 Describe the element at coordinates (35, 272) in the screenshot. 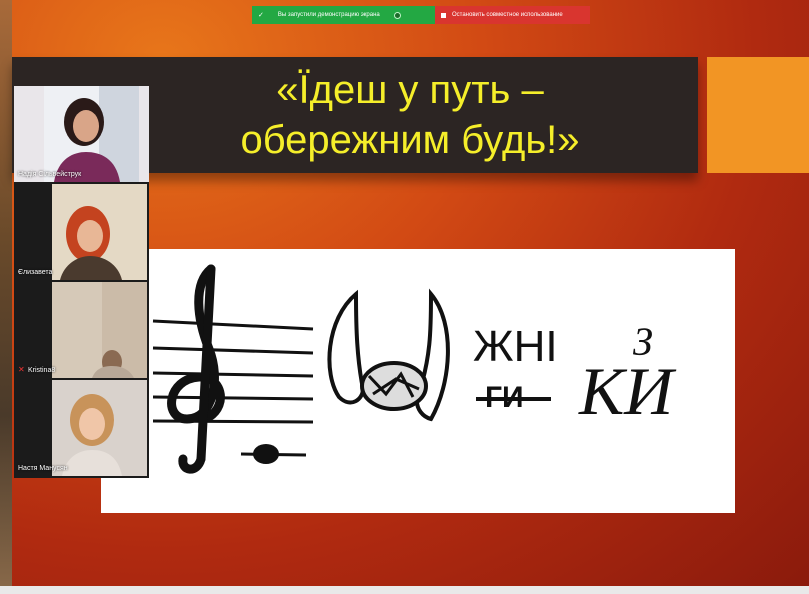

I see `participant-name: Єлизавета` at that location.